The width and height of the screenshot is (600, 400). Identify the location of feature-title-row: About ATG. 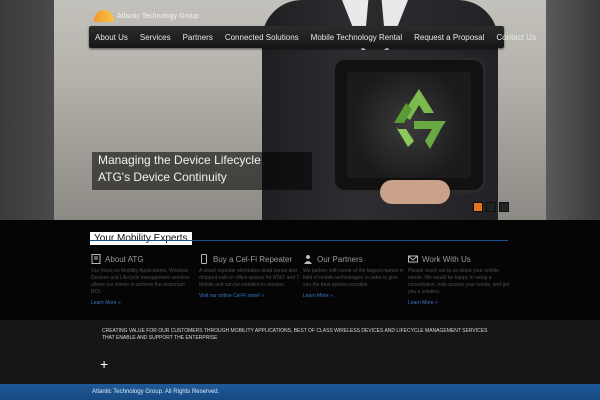
(142, 259).